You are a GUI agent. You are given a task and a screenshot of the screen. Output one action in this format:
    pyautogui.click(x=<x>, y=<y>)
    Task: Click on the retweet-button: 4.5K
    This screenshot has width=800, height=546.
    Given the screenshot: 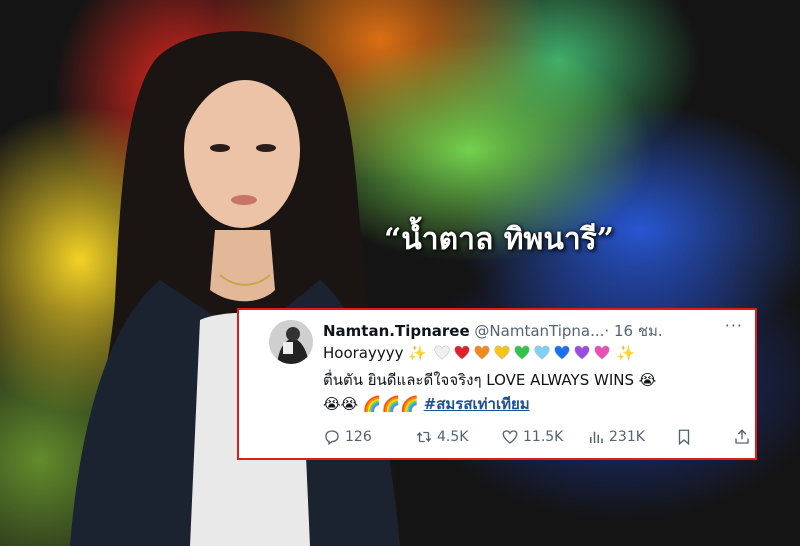 What is the action you would take?
    pyautogui.click(x=441, y=437)
    